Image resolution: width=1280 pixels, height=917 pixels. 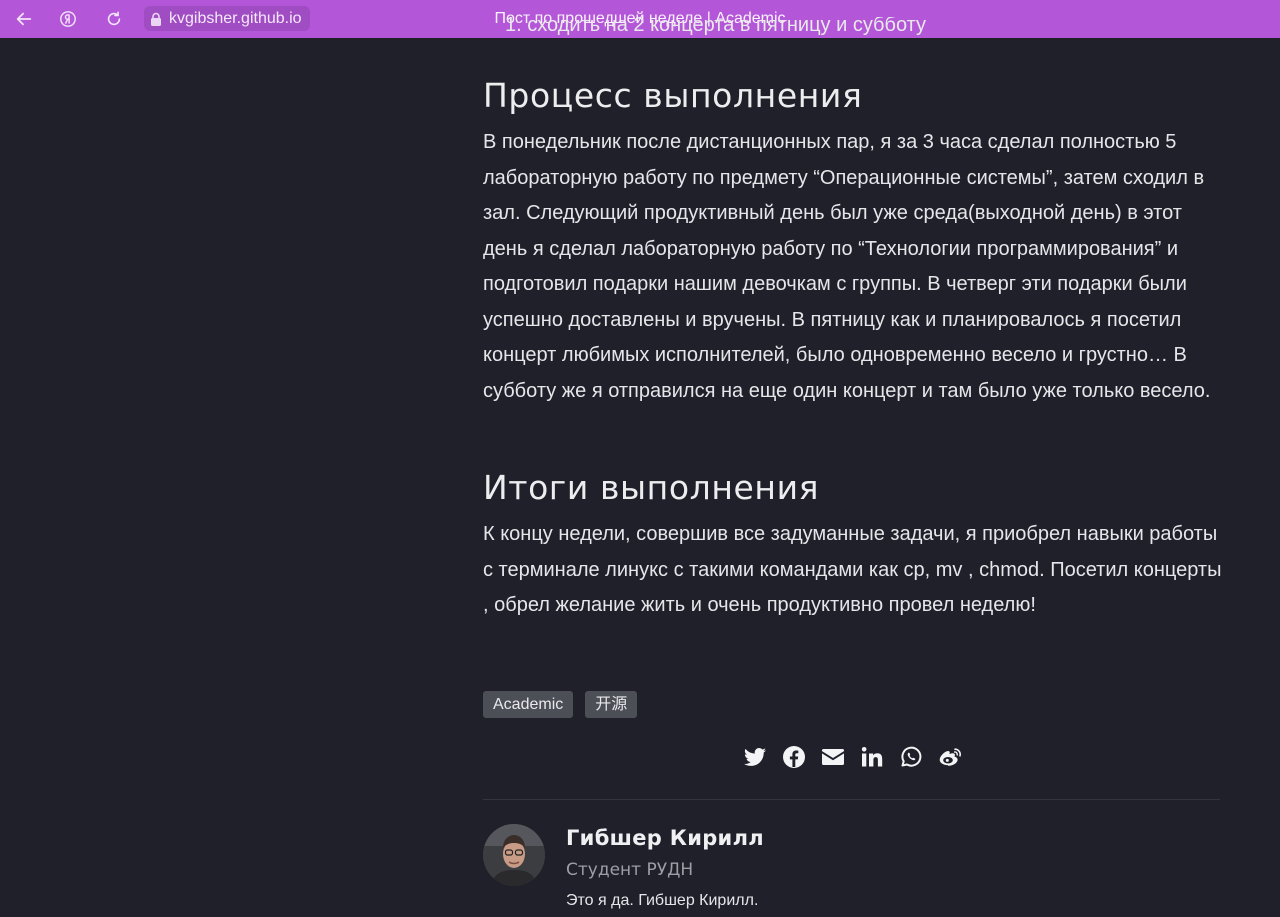 I want to click on address-bar: kvgibsher.github.io, so click(x=227, y=18).